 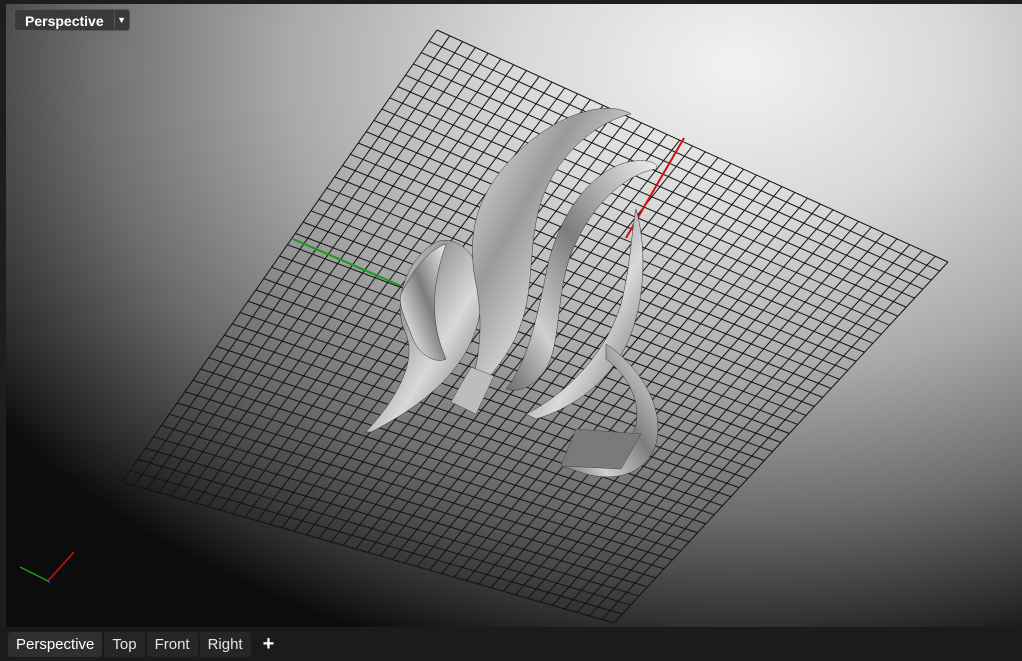 What do you see at coordinates (347, 262) in the screenshot?
I see `y-axis-line` at bounding box center [347, 262].